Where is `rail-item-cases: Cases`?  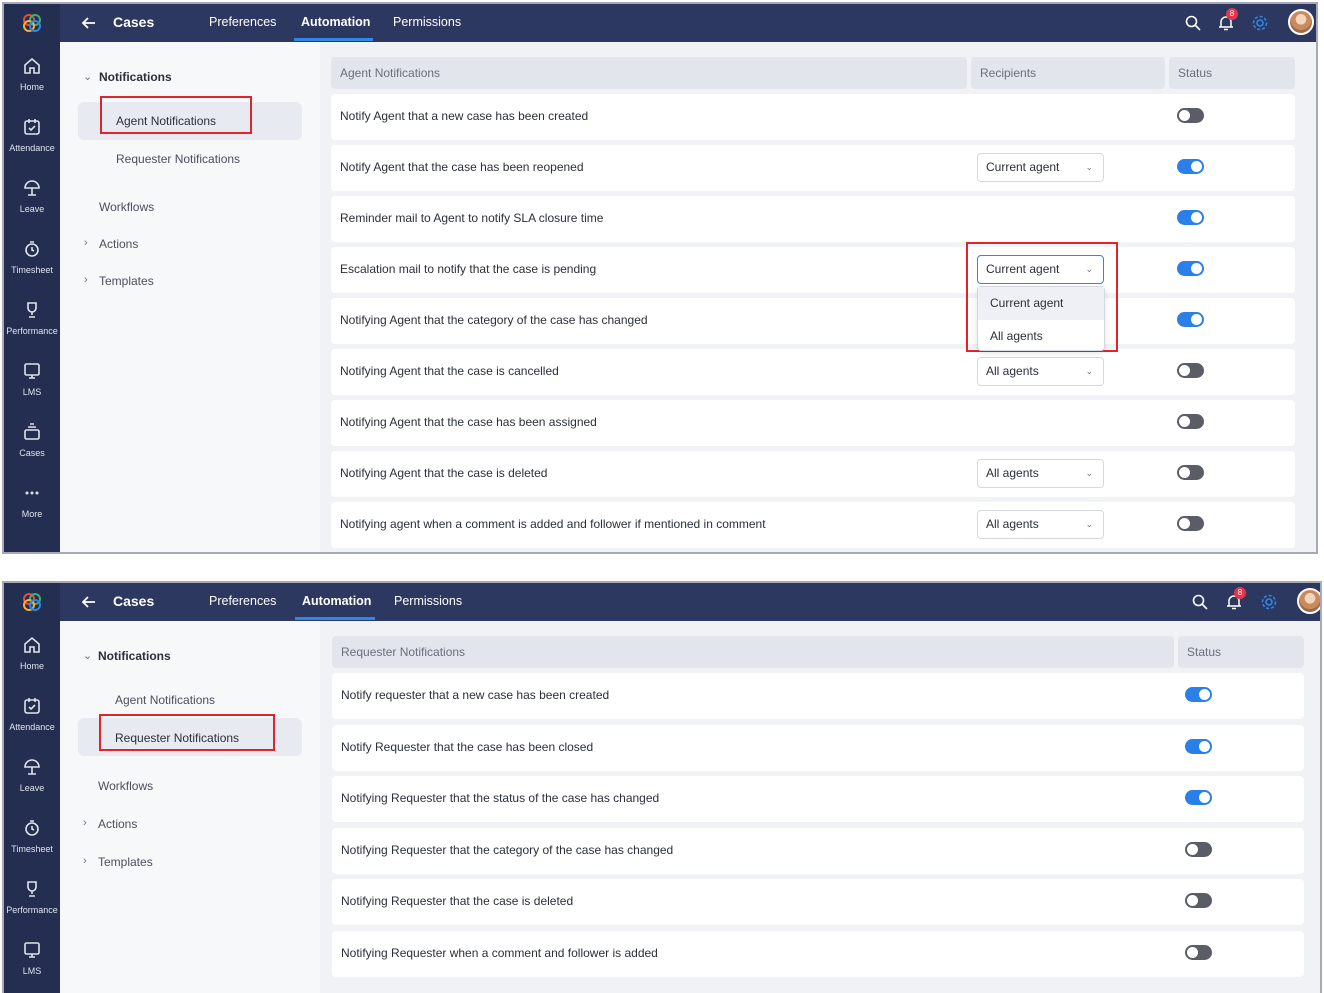 rail-item-cases: Cases is located at coordinates (32, 440).